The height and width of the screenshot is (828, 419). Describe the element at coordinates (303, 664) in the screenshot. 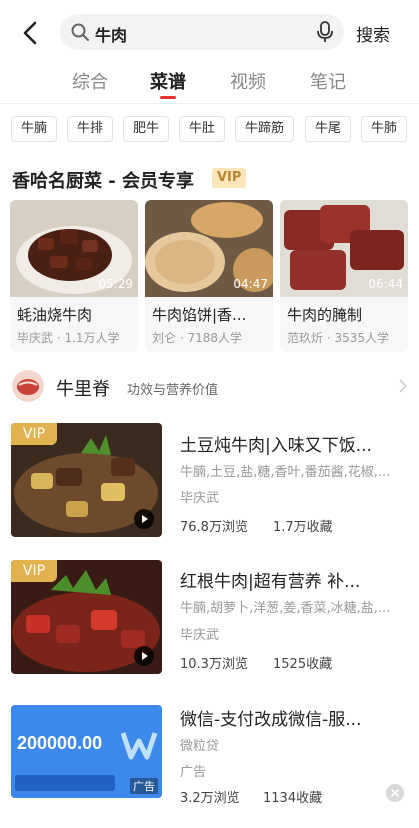

I see `favorite-count: 1525收藏` at that location.